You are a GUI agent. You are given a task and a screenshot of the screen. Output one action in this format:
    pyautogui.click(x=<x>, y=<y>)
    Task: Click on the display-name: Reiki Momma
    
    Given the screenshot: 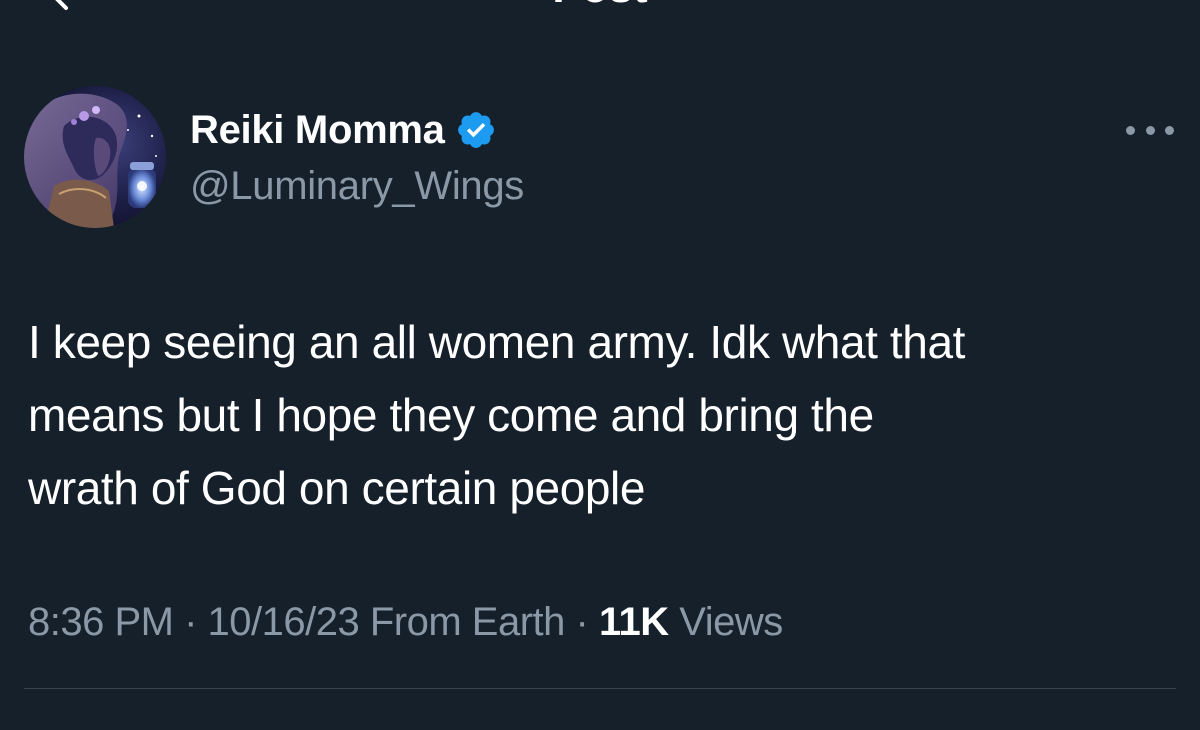 What is the action you would take?
    pyautogui.click(x=317, y=130)
    